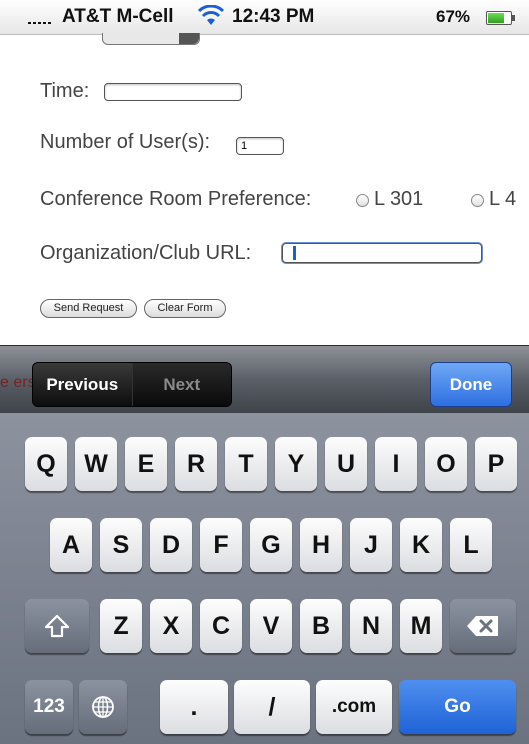 Image resolution: width=529 pixels, height=744 pixels. Describe the element at coordinates (272, 707) in the screenshot. I see `slash-key: /` at that location.